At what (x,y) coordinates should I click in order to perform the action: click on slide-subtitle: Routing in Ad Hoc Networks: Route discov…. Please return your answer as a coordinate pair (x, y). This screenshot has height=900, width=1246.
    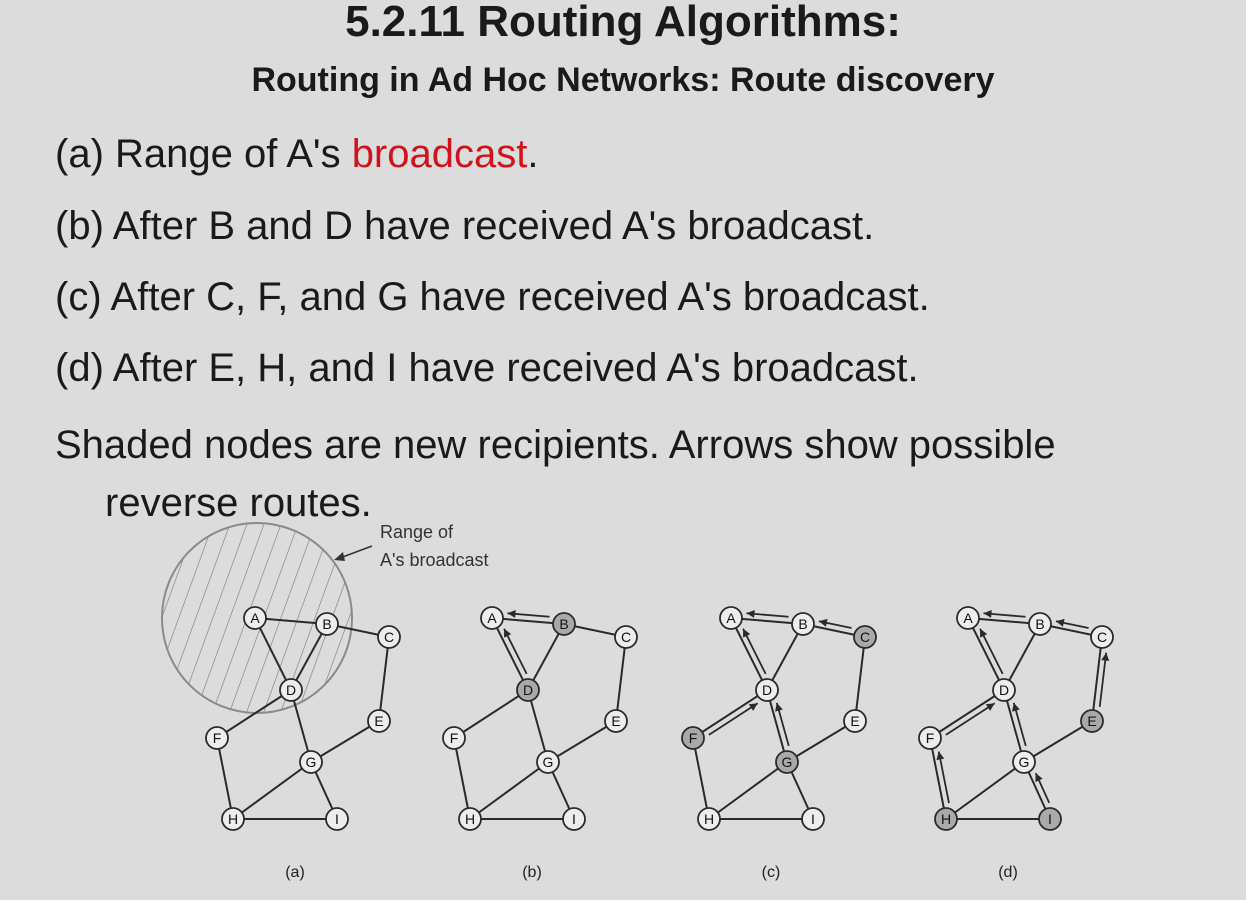
    Looking at the image, I should click on (623, 80).